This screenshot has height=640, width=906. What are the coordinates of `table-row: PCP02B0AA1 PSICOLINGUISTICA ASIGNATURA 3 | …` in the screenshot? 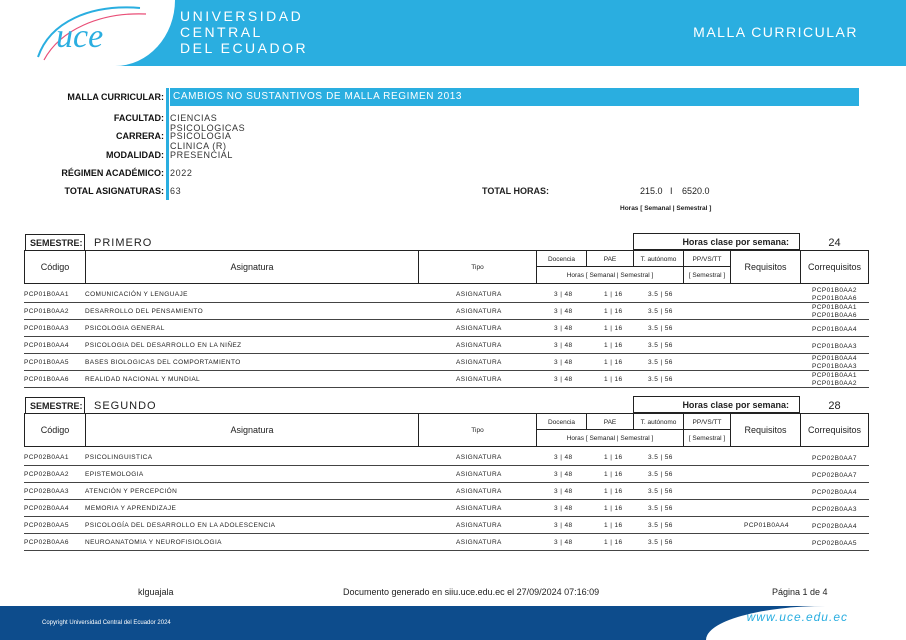 It's located at (446, 457).